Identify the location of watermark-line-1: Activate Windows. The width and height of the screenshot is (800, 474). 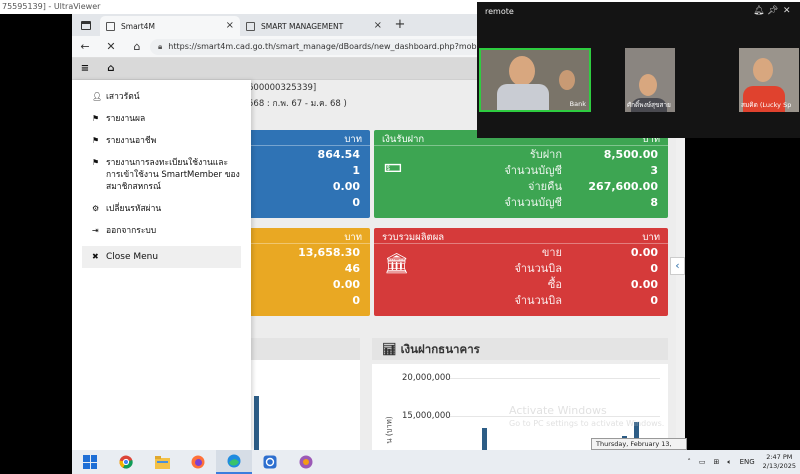
(558, 410).